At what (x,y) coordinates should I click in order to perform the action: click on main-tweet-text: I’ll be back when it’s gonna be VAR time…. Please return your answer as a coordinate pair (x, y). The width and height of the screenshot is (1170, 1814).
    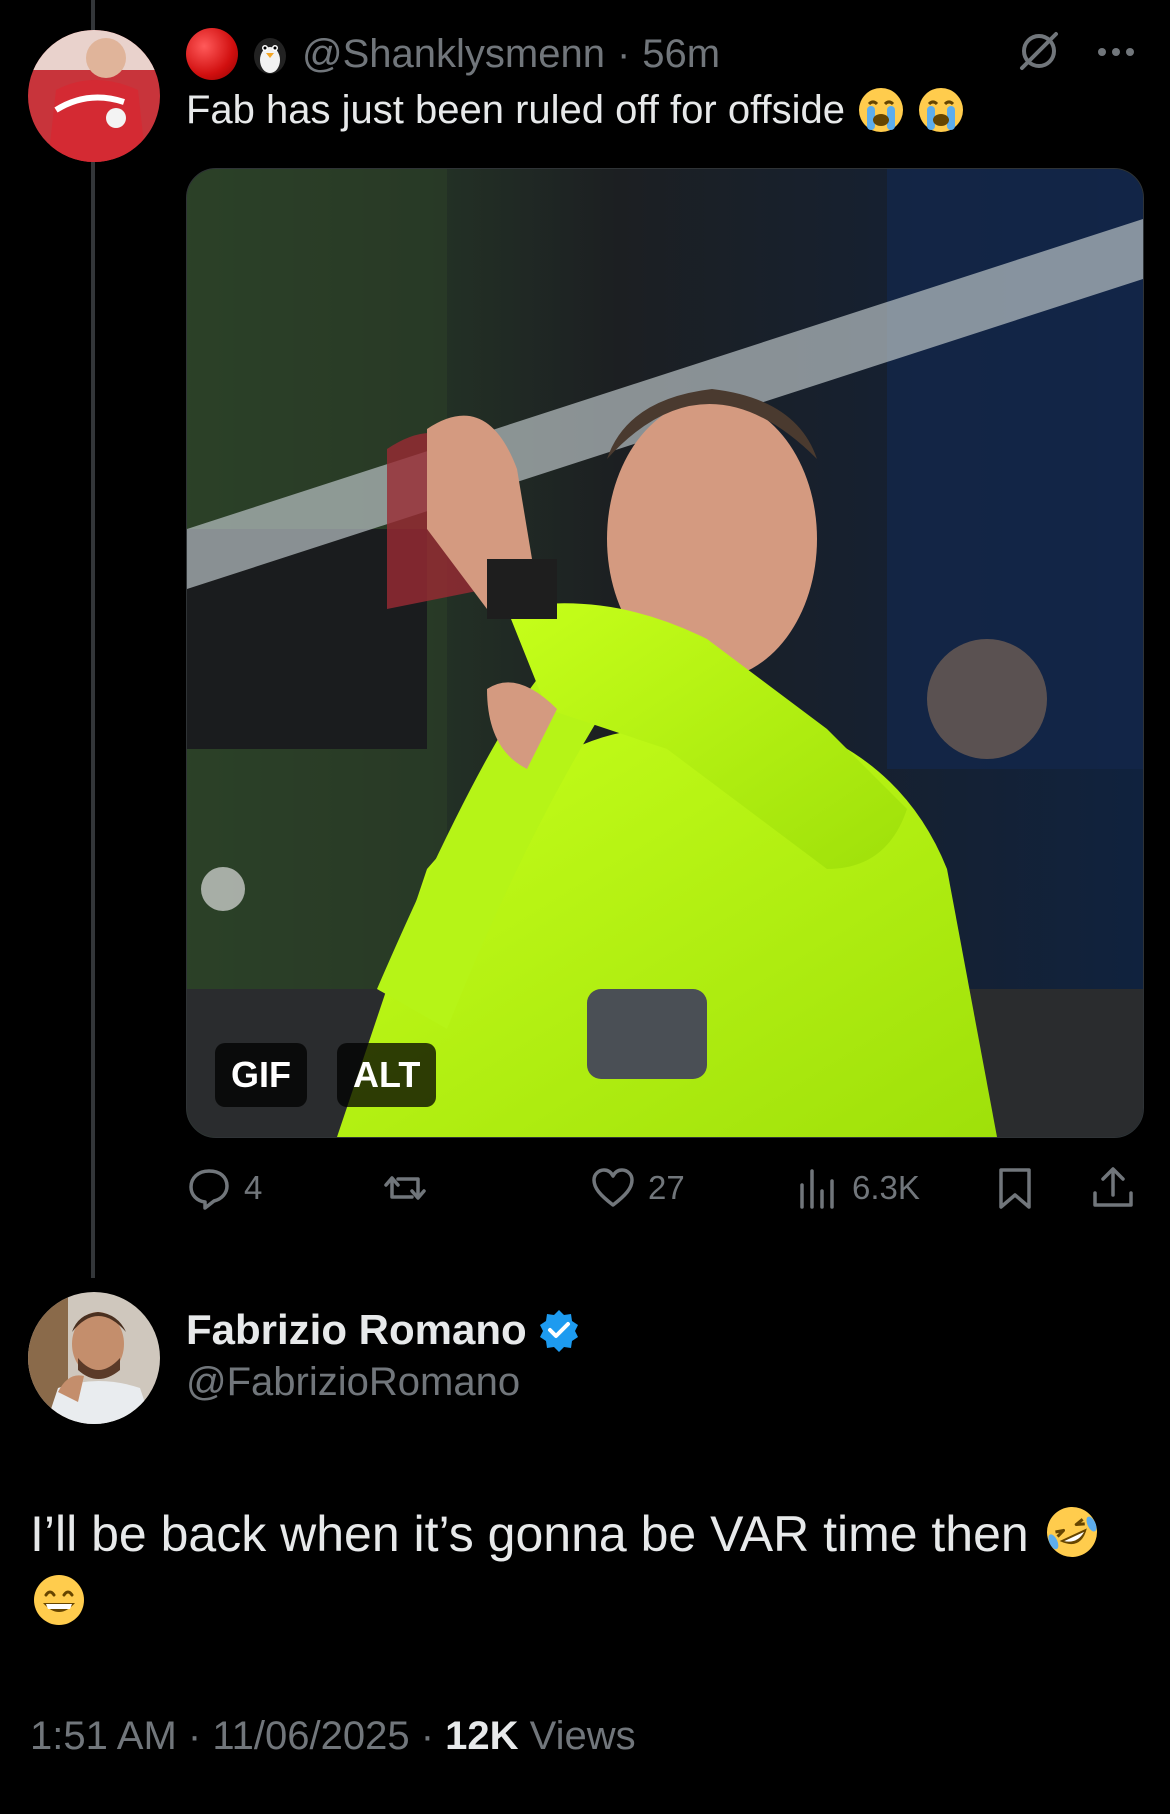
    Looking at the image, I should click on (585, 1568).